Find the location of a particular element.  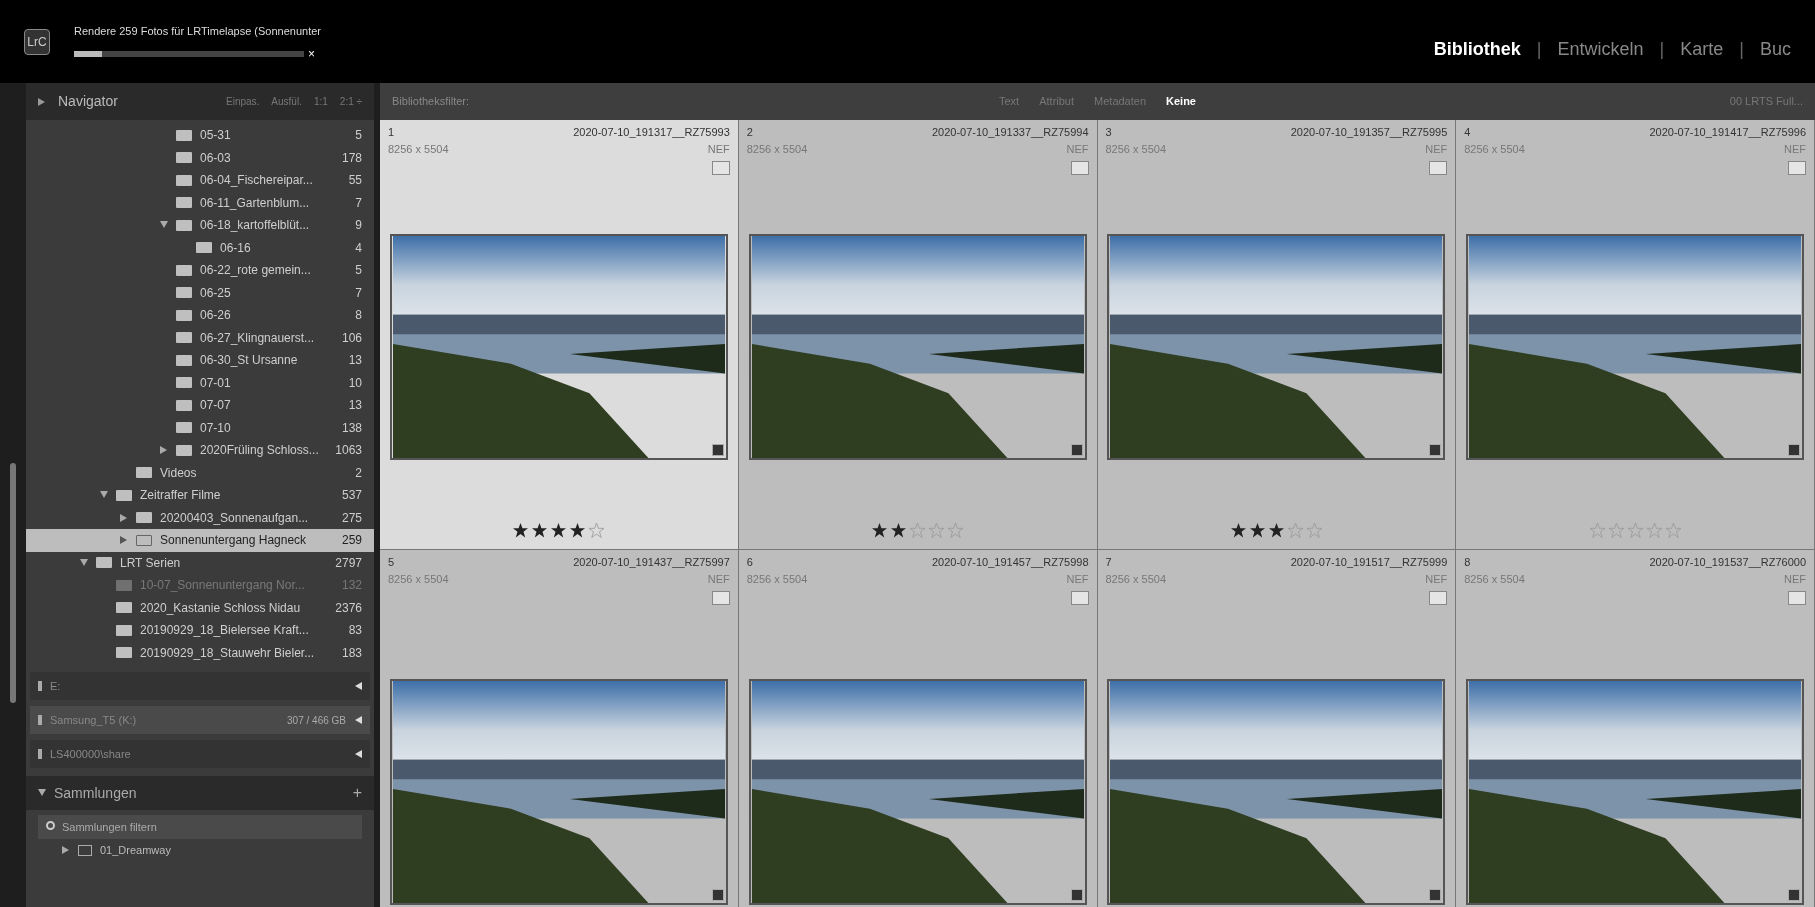

module-tab: Entwickeln is located at coordinates (1600, 49).